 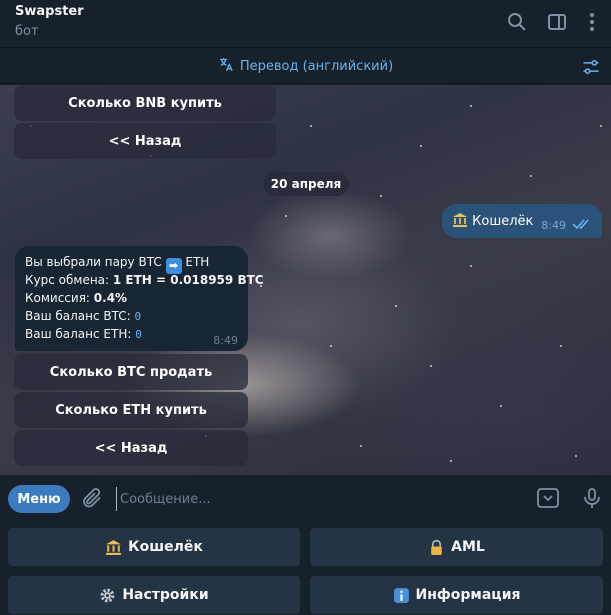 I want to click on translate-label: Перевод (английский), so click(x=316, y=66).